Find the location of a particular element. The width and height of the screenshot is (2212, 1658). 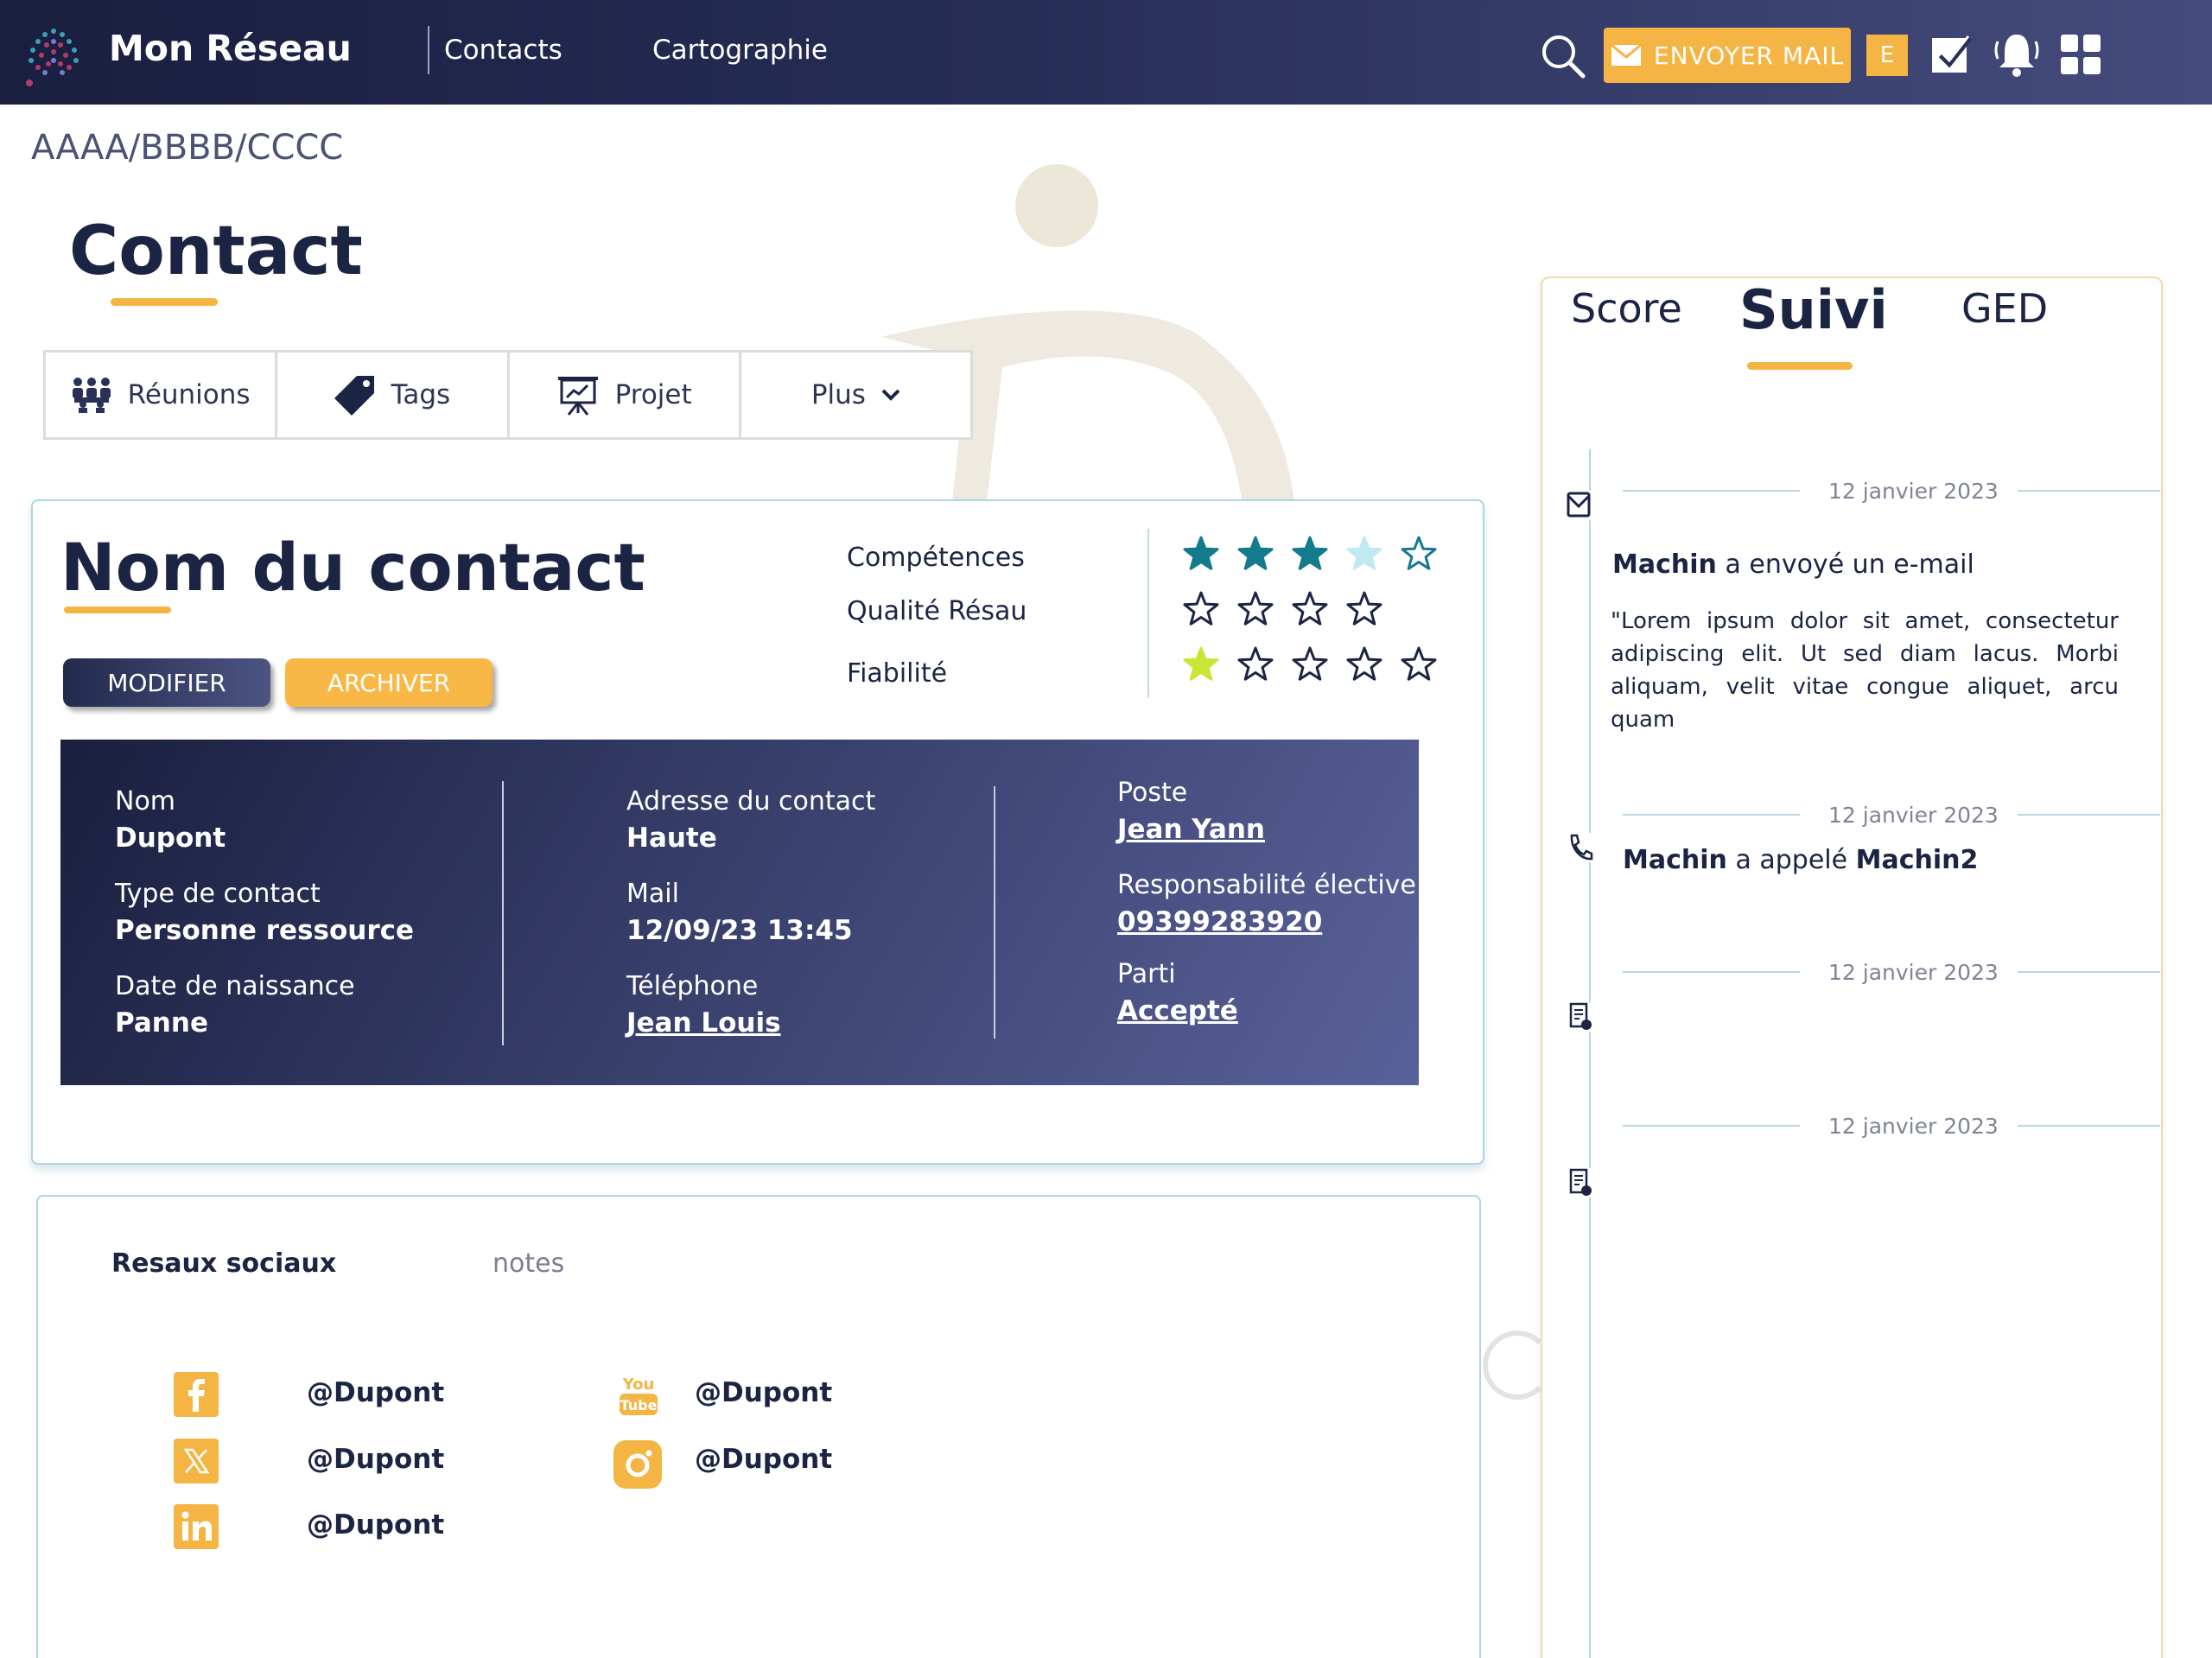

instagram-icon is located at coordinates (637, 1464).